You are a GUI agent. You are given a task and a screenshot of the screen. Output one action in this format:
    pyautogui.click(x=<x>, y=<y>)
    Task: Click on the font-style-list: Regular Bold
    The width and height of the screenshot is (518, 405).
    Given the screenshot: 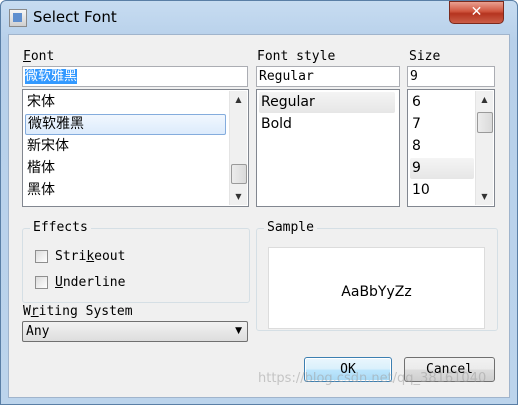 What is the action you would take?
    pyautogui.click(x=328, y=148)
    